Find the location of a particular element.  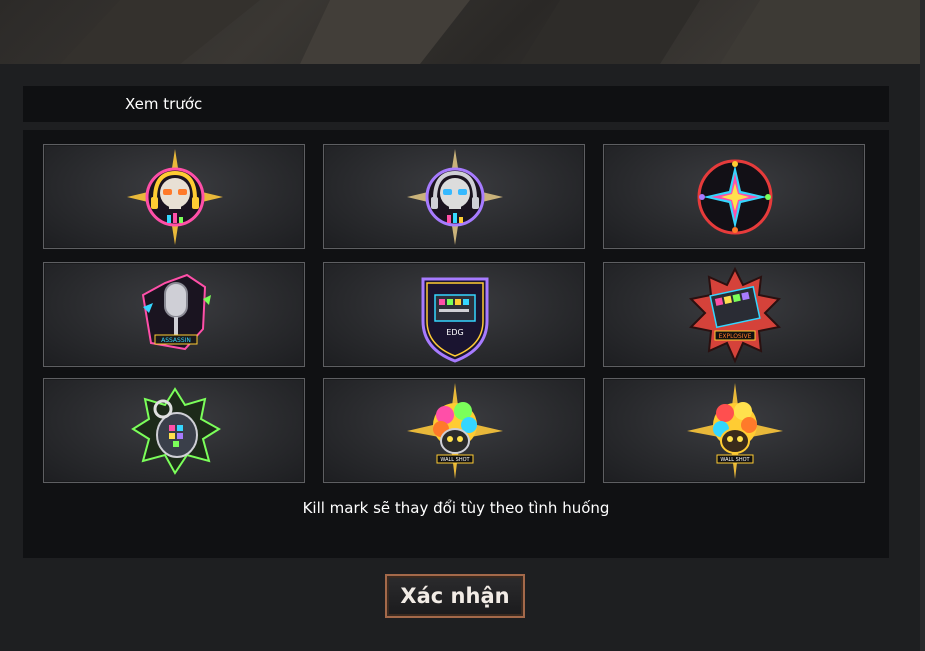

kill-mark-card: EDG is located at coordinates (454, 314).